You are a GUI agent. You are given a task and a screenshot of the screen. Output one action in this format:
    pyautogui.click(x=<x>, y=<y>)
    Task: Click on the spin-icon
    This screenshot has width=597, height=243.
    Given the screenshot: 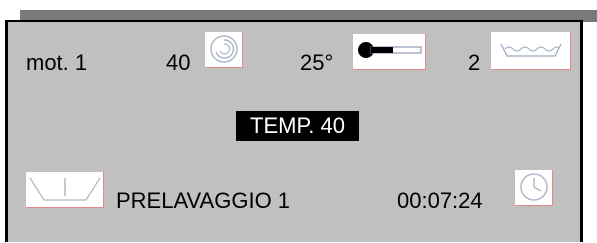 What is the action you would take?
    pyautogui.click(x=224, y=50)
    